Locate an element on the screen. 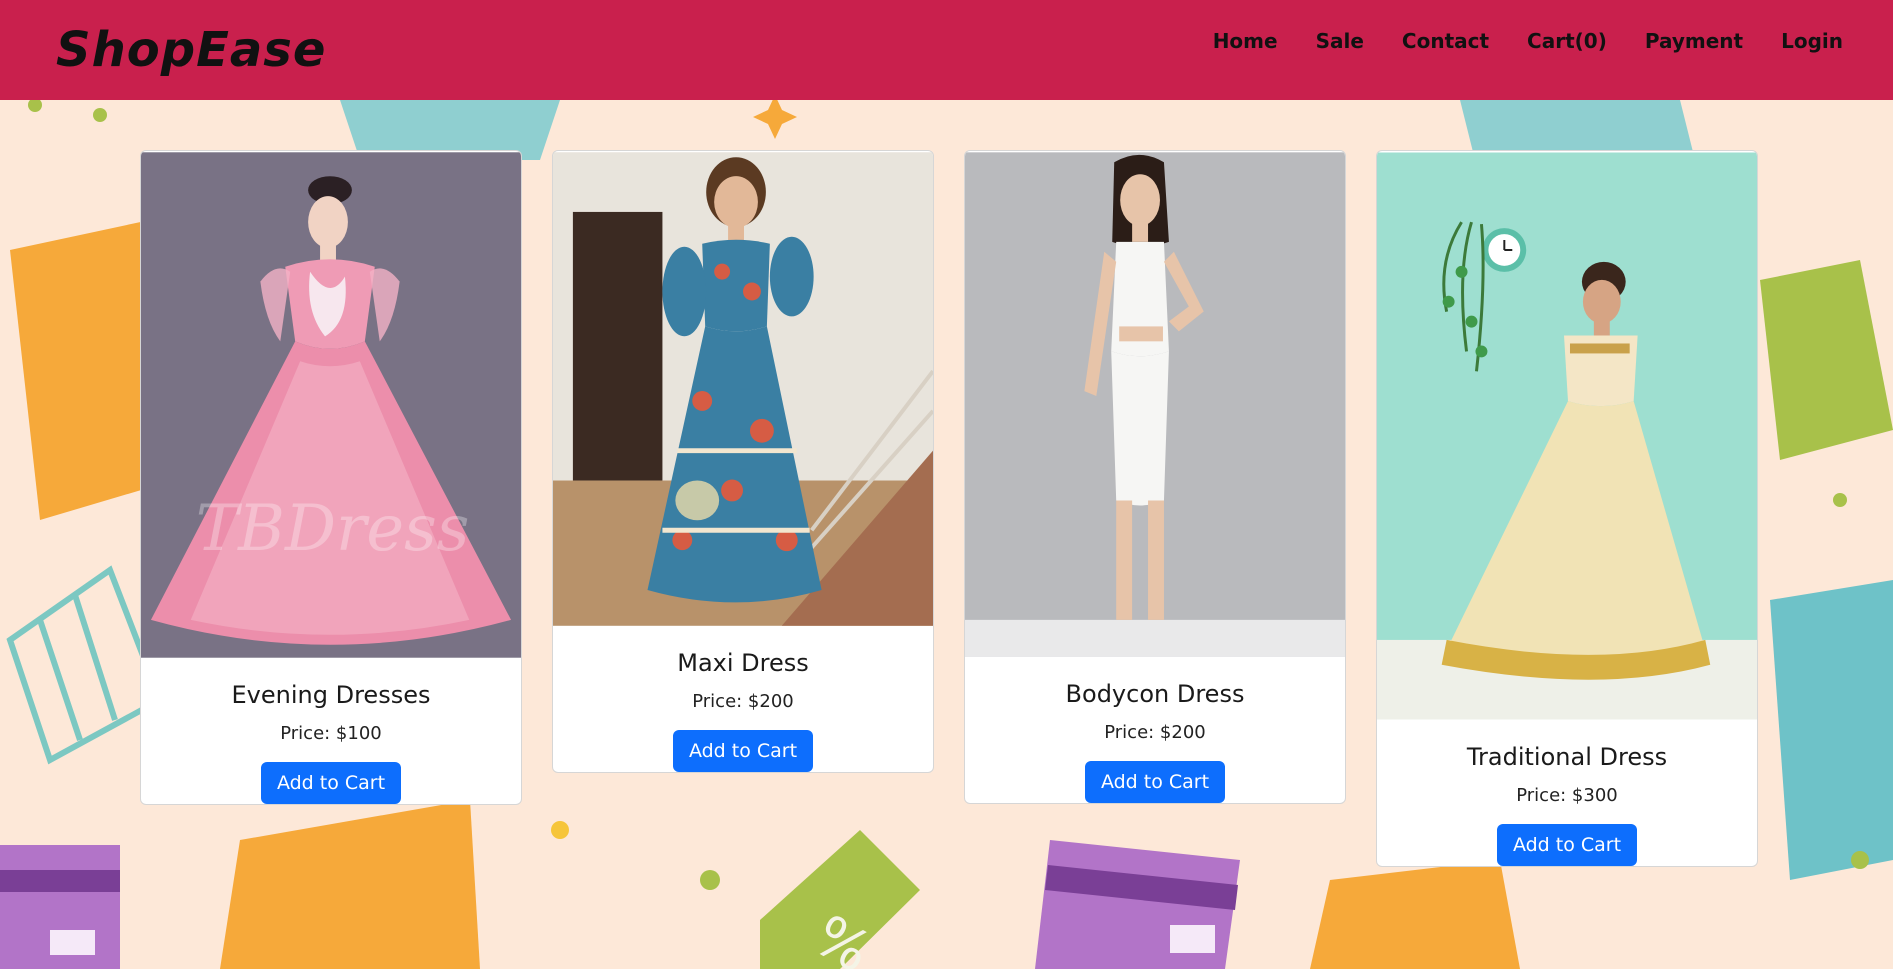 The height and width of the screenshot is (969, 1893). card-body: Bodycon Dress Price: $200 Add to Cart is located at coordinates (1155, 730).